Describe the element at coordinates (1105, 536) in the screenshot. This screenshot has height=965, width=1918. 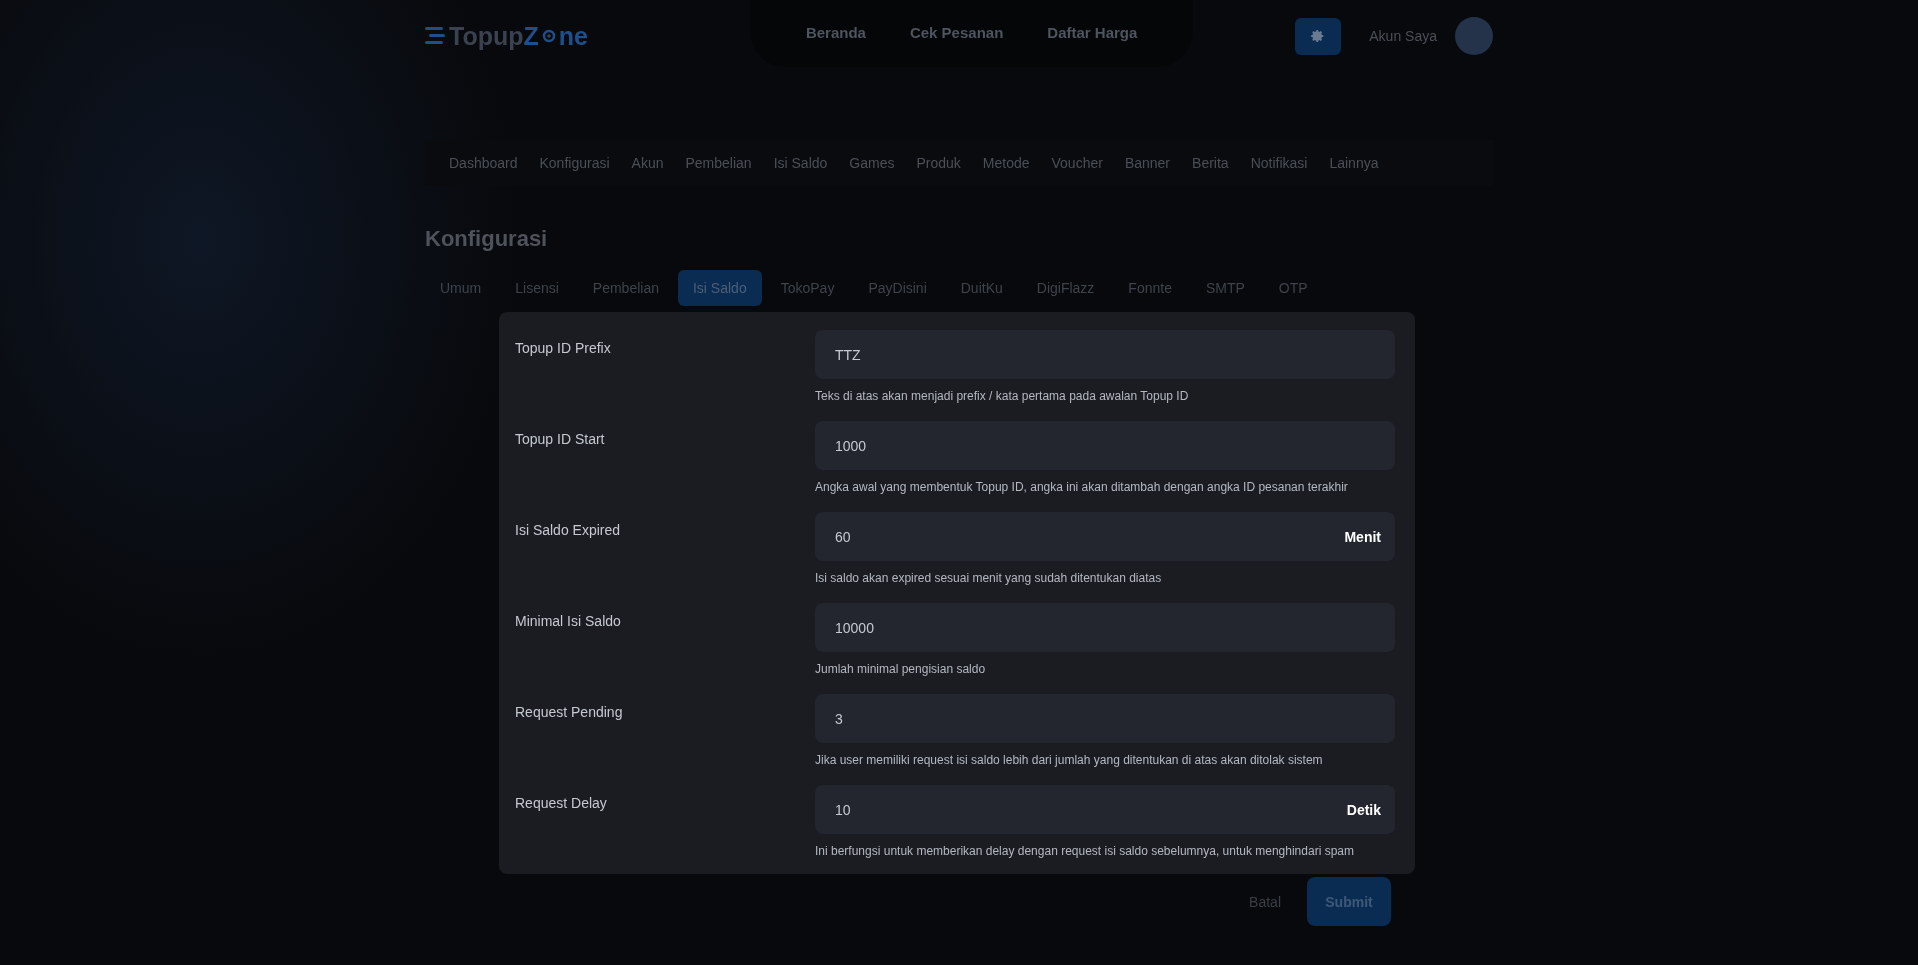
I see `input-field: 60 Menit` at that location.